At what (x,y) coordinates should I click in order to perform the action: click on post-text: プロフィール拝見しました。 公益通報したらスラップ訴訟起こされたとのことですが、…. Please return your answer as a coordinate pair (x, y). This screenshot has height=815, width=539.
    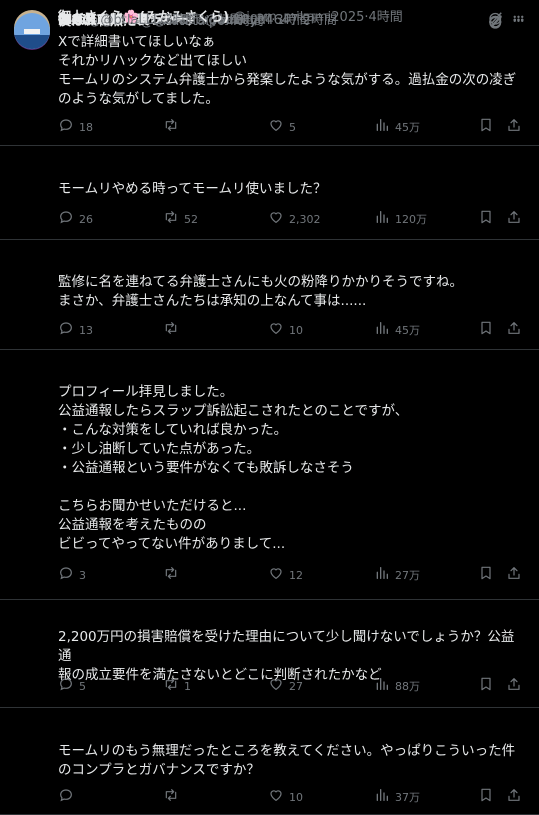
    Looking at the image, I should click on (233, 468).